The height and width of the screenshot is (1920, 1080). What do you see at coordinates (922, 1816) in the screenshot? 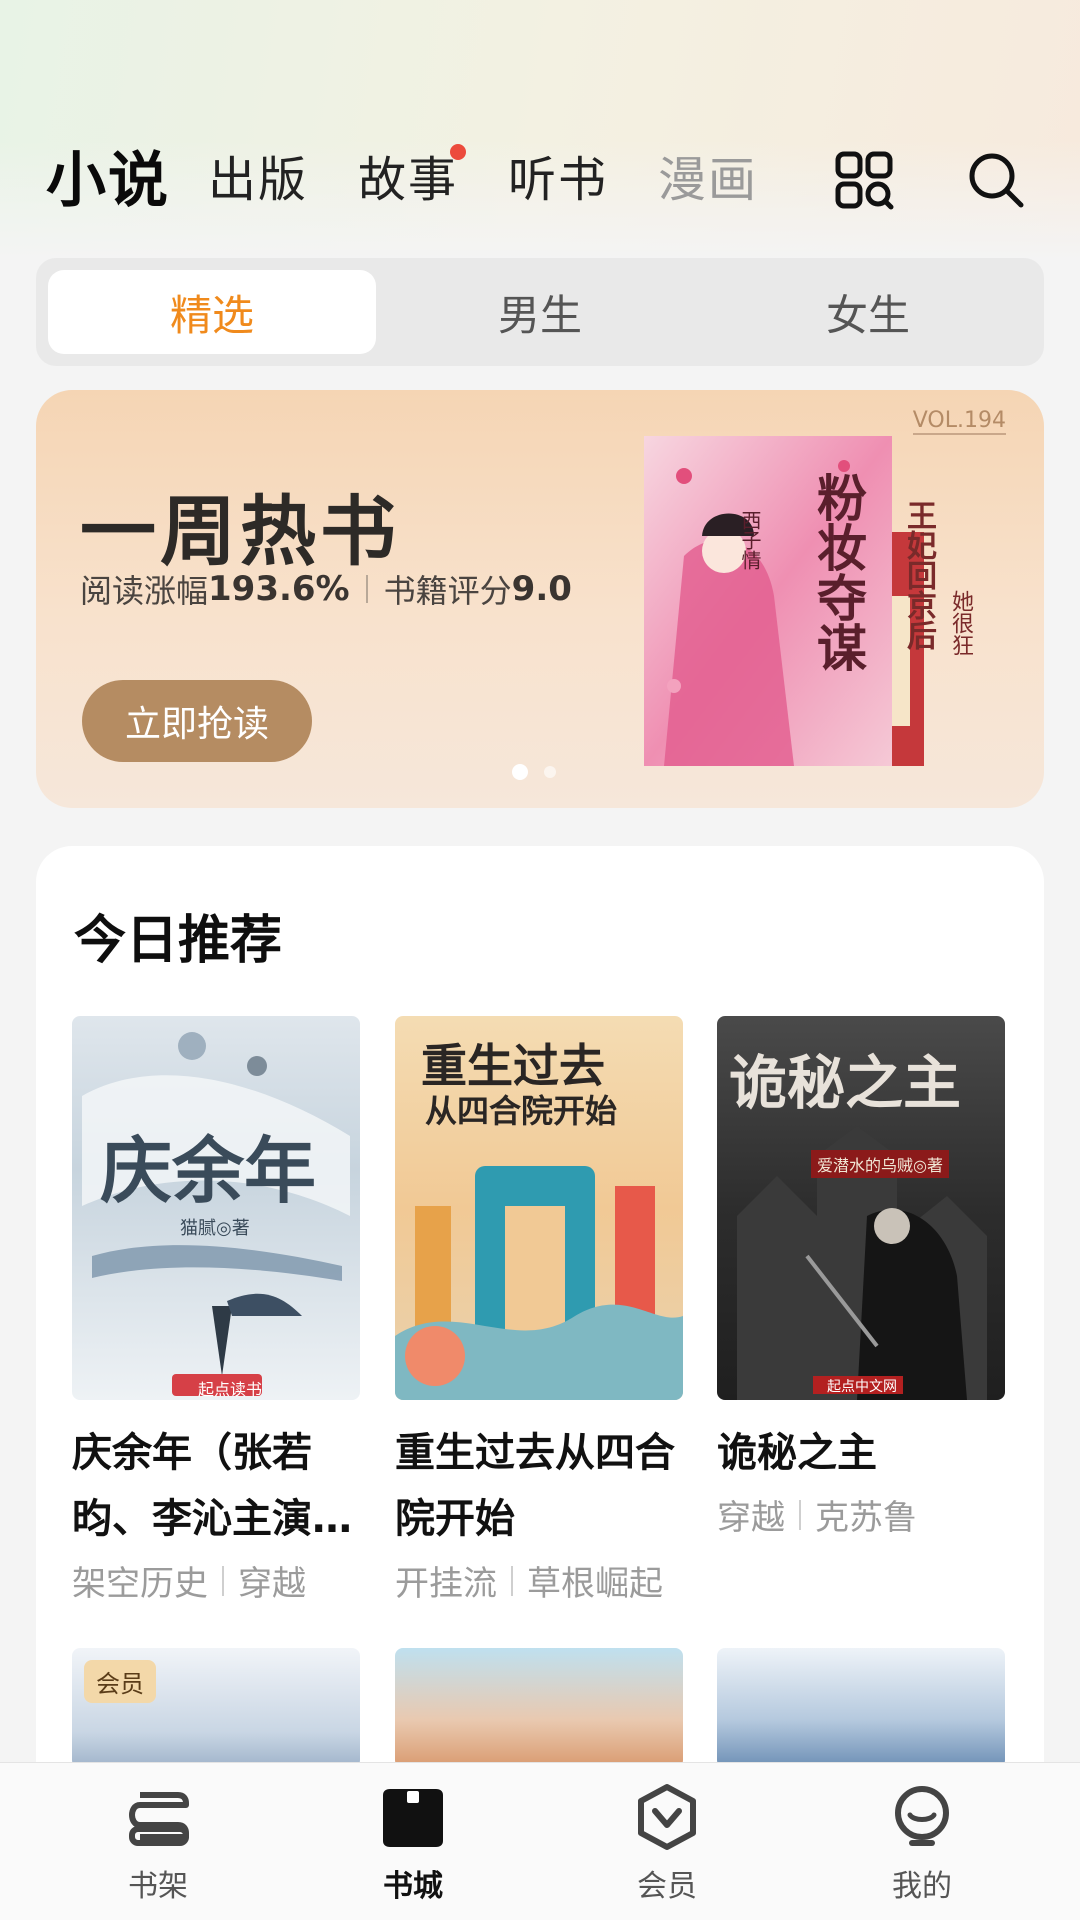
I see `profile-icon` at bounding box center [922, 1816].